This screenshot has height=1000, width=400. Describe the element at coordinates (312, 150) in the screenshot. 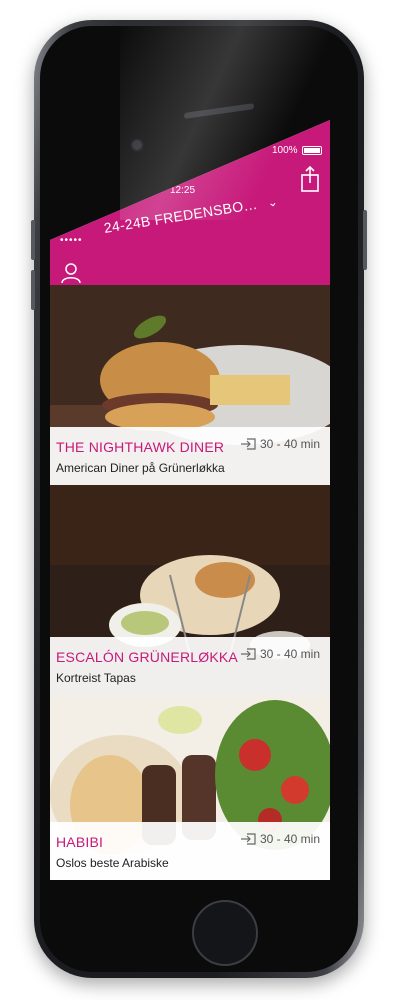

I see `battery-icon` at that location.